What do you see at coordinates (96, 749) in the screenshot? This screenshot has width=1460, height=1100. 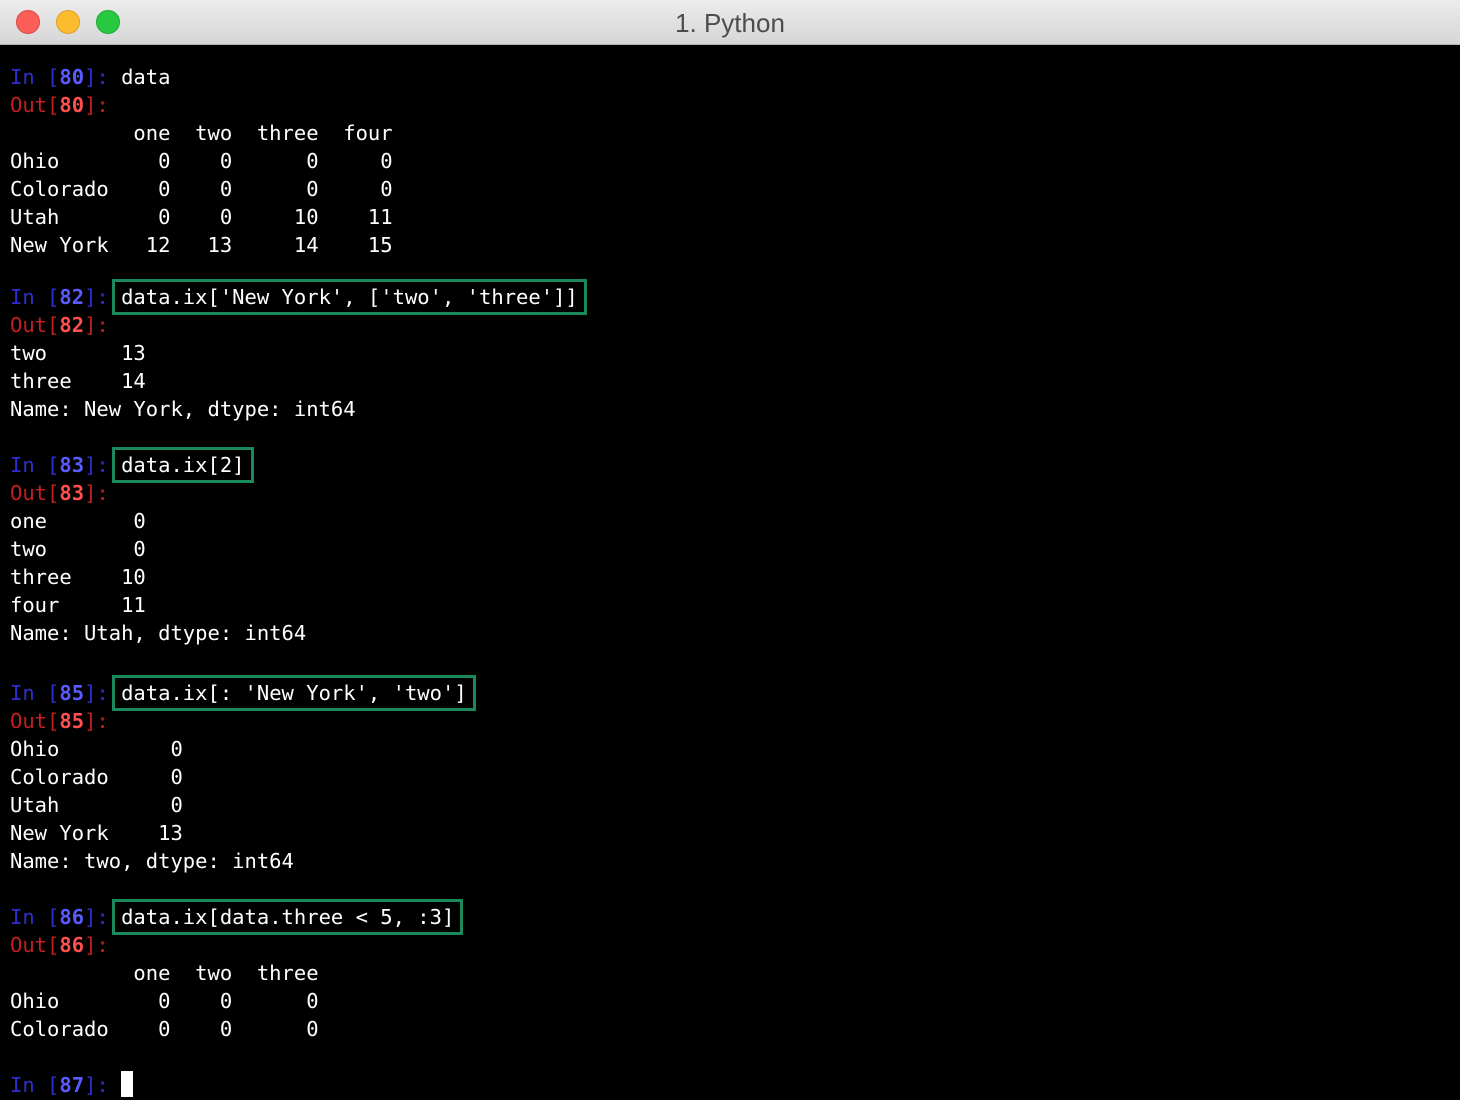 I see `output-line: Ohio 0` at bounding box center [96, 749].